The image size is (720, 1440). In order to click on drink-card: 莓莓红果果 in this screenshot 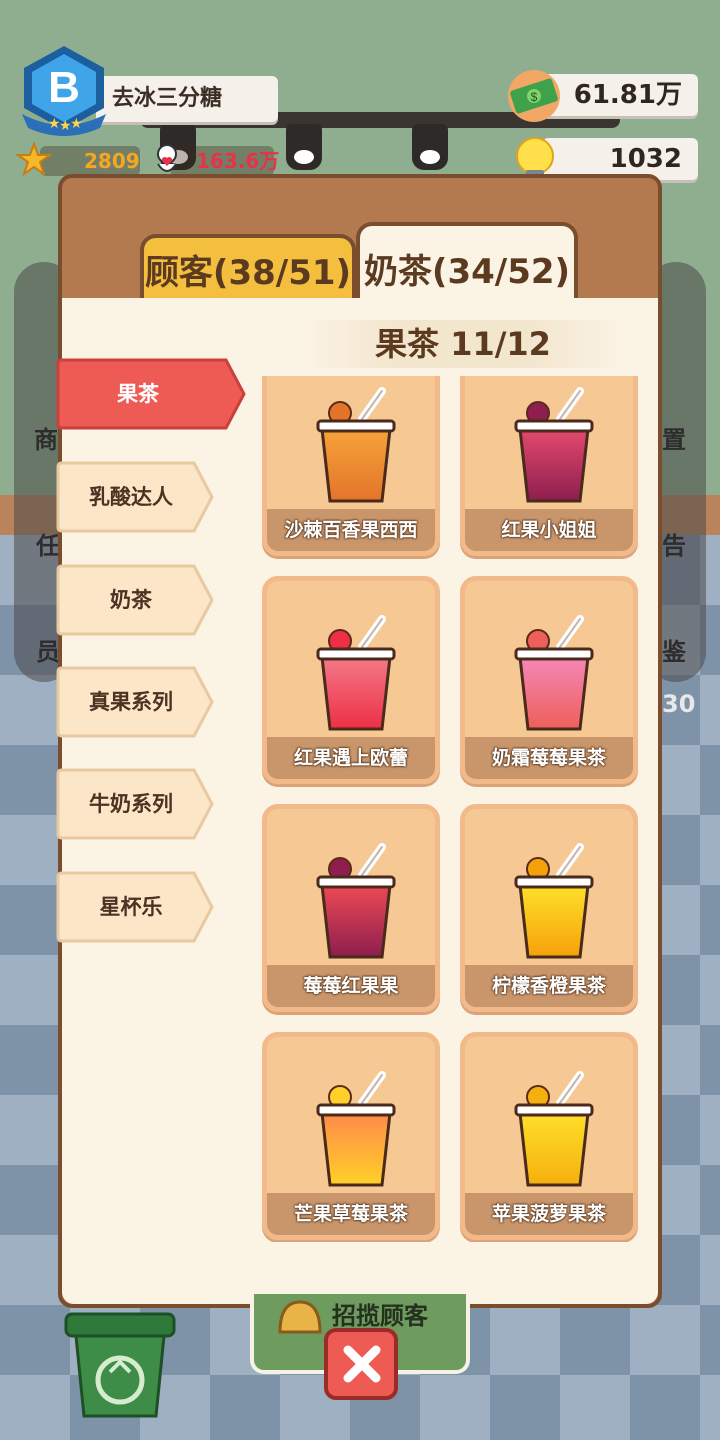, I will do `click(351, 908)`.